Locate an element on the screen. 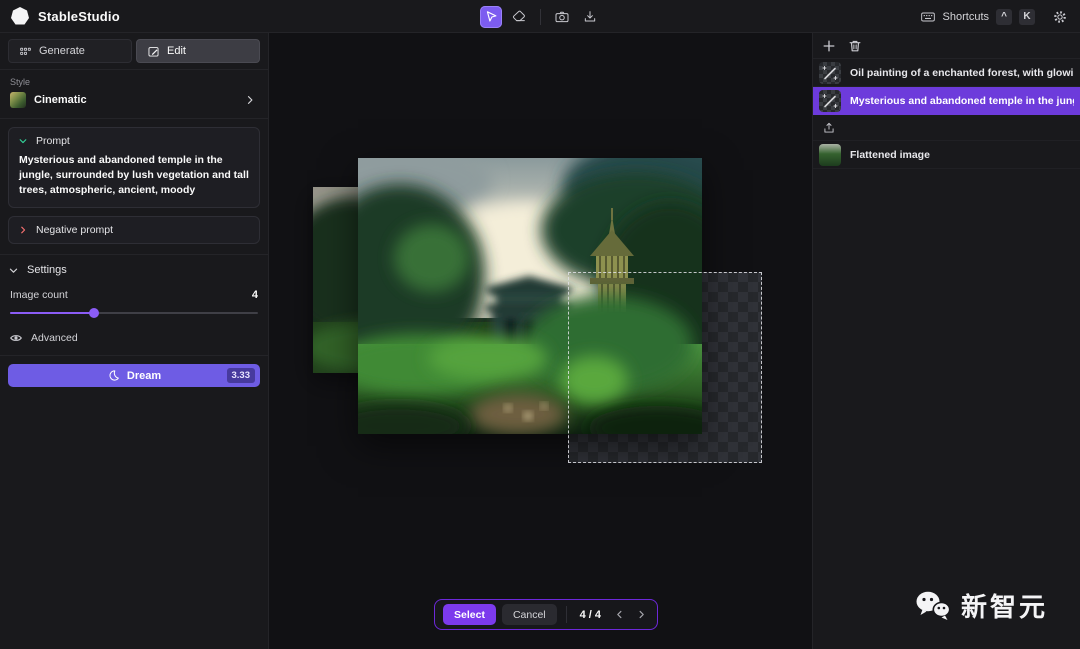  snapshot-tool-button is located at coordinates (562, 17).